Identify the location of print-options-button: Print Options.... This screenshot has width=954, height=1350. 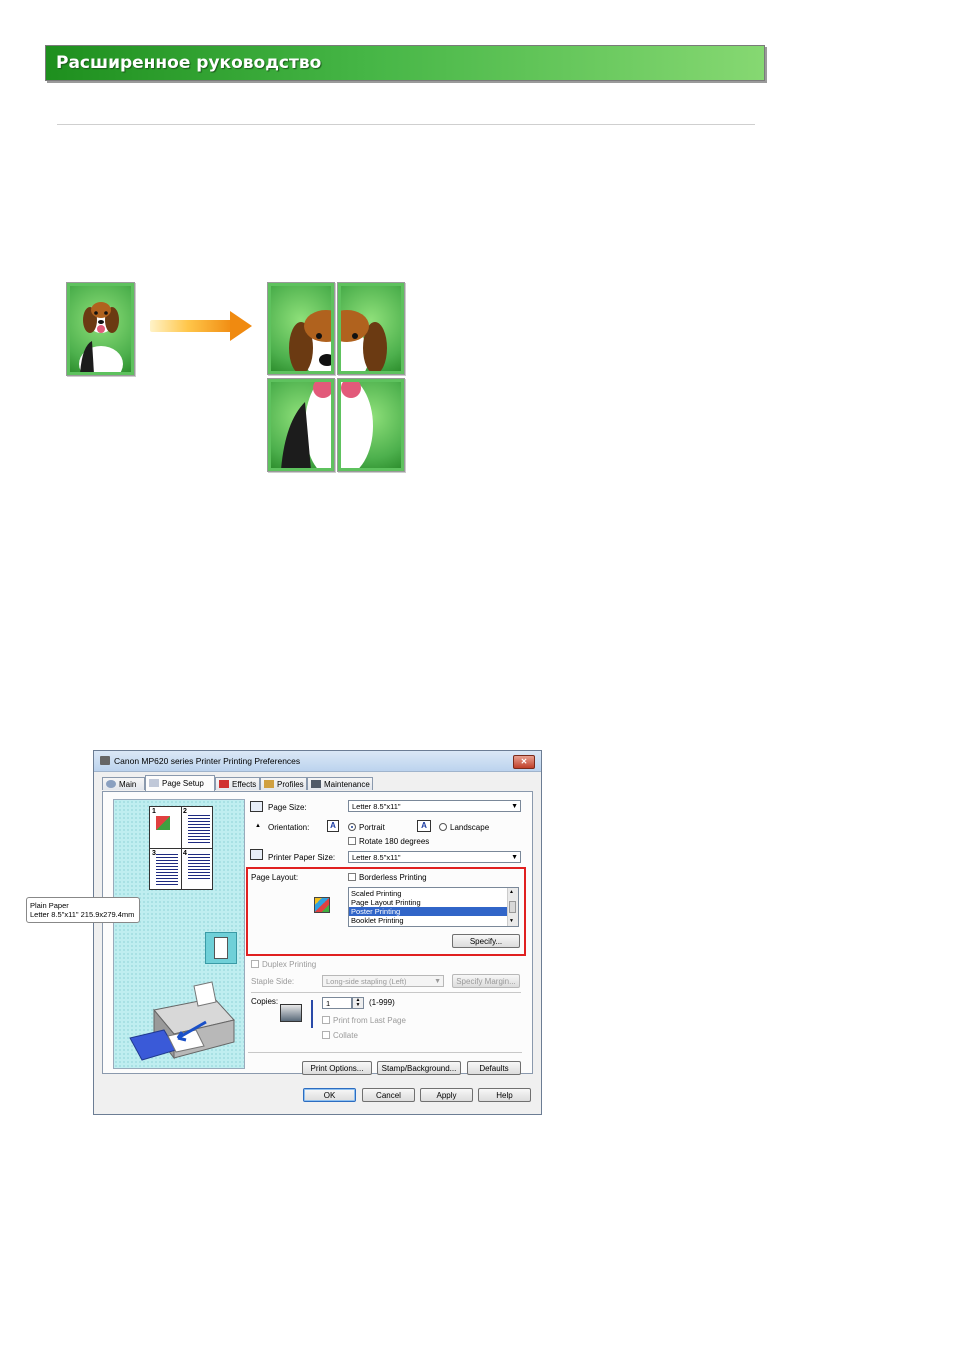
(337, 1068).